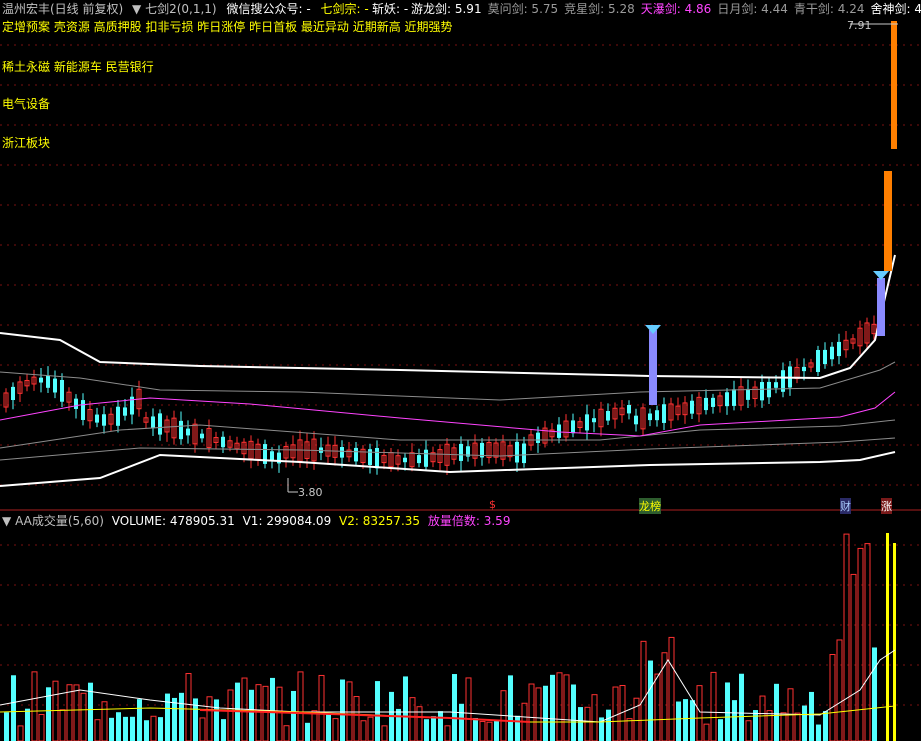 This screenshot has height=741, width=921. Describe the element at coordinates (886, 506) in the screenshot. I see `event-marker-zhang: 涨` at that location.